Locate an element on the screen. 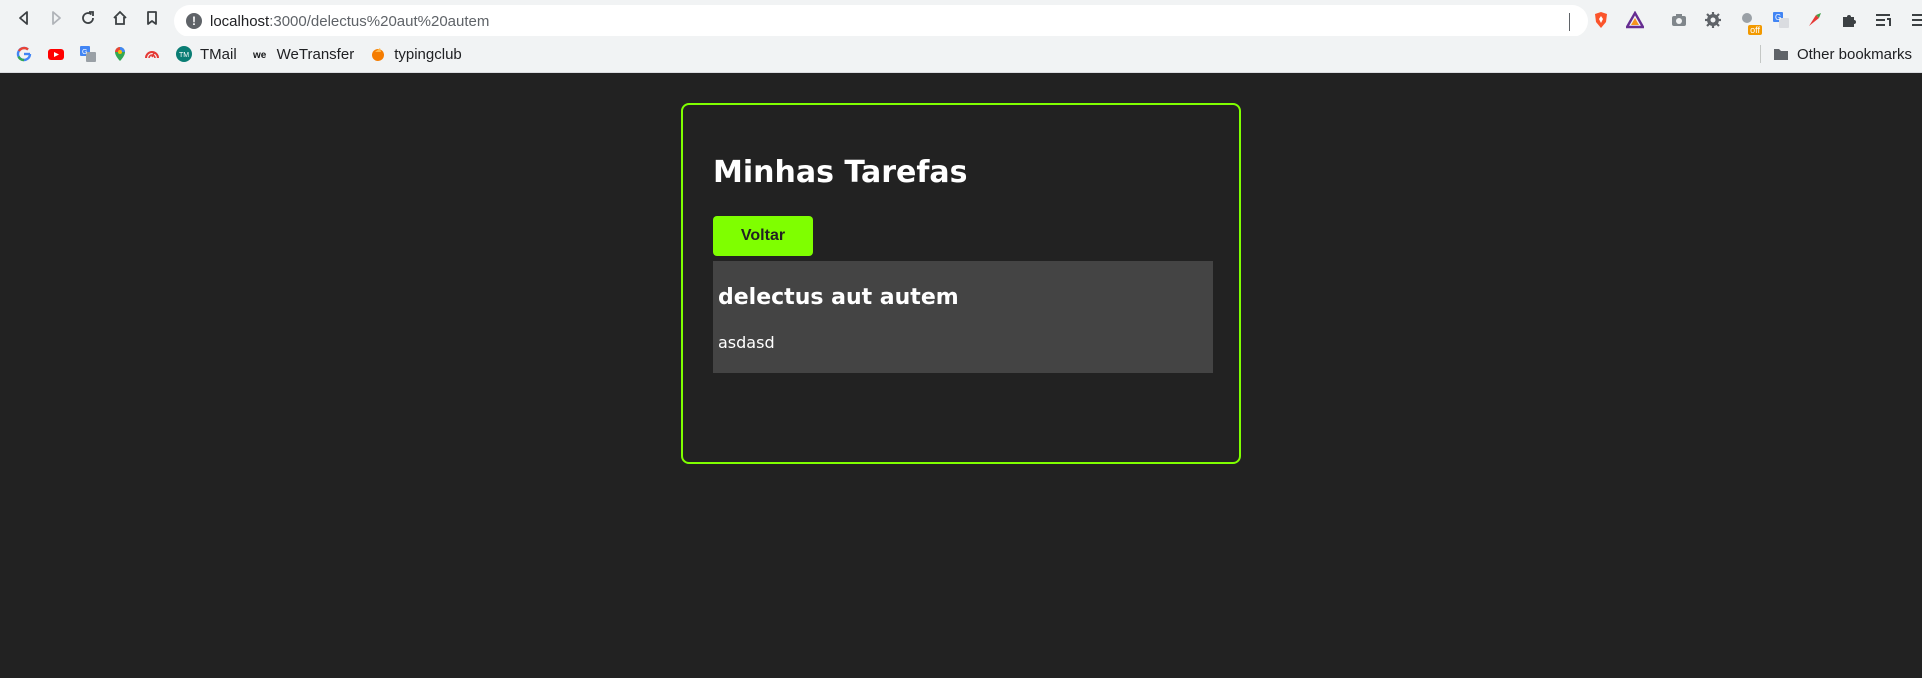  tmail-icon: TM is located at coordinates (184, 54).